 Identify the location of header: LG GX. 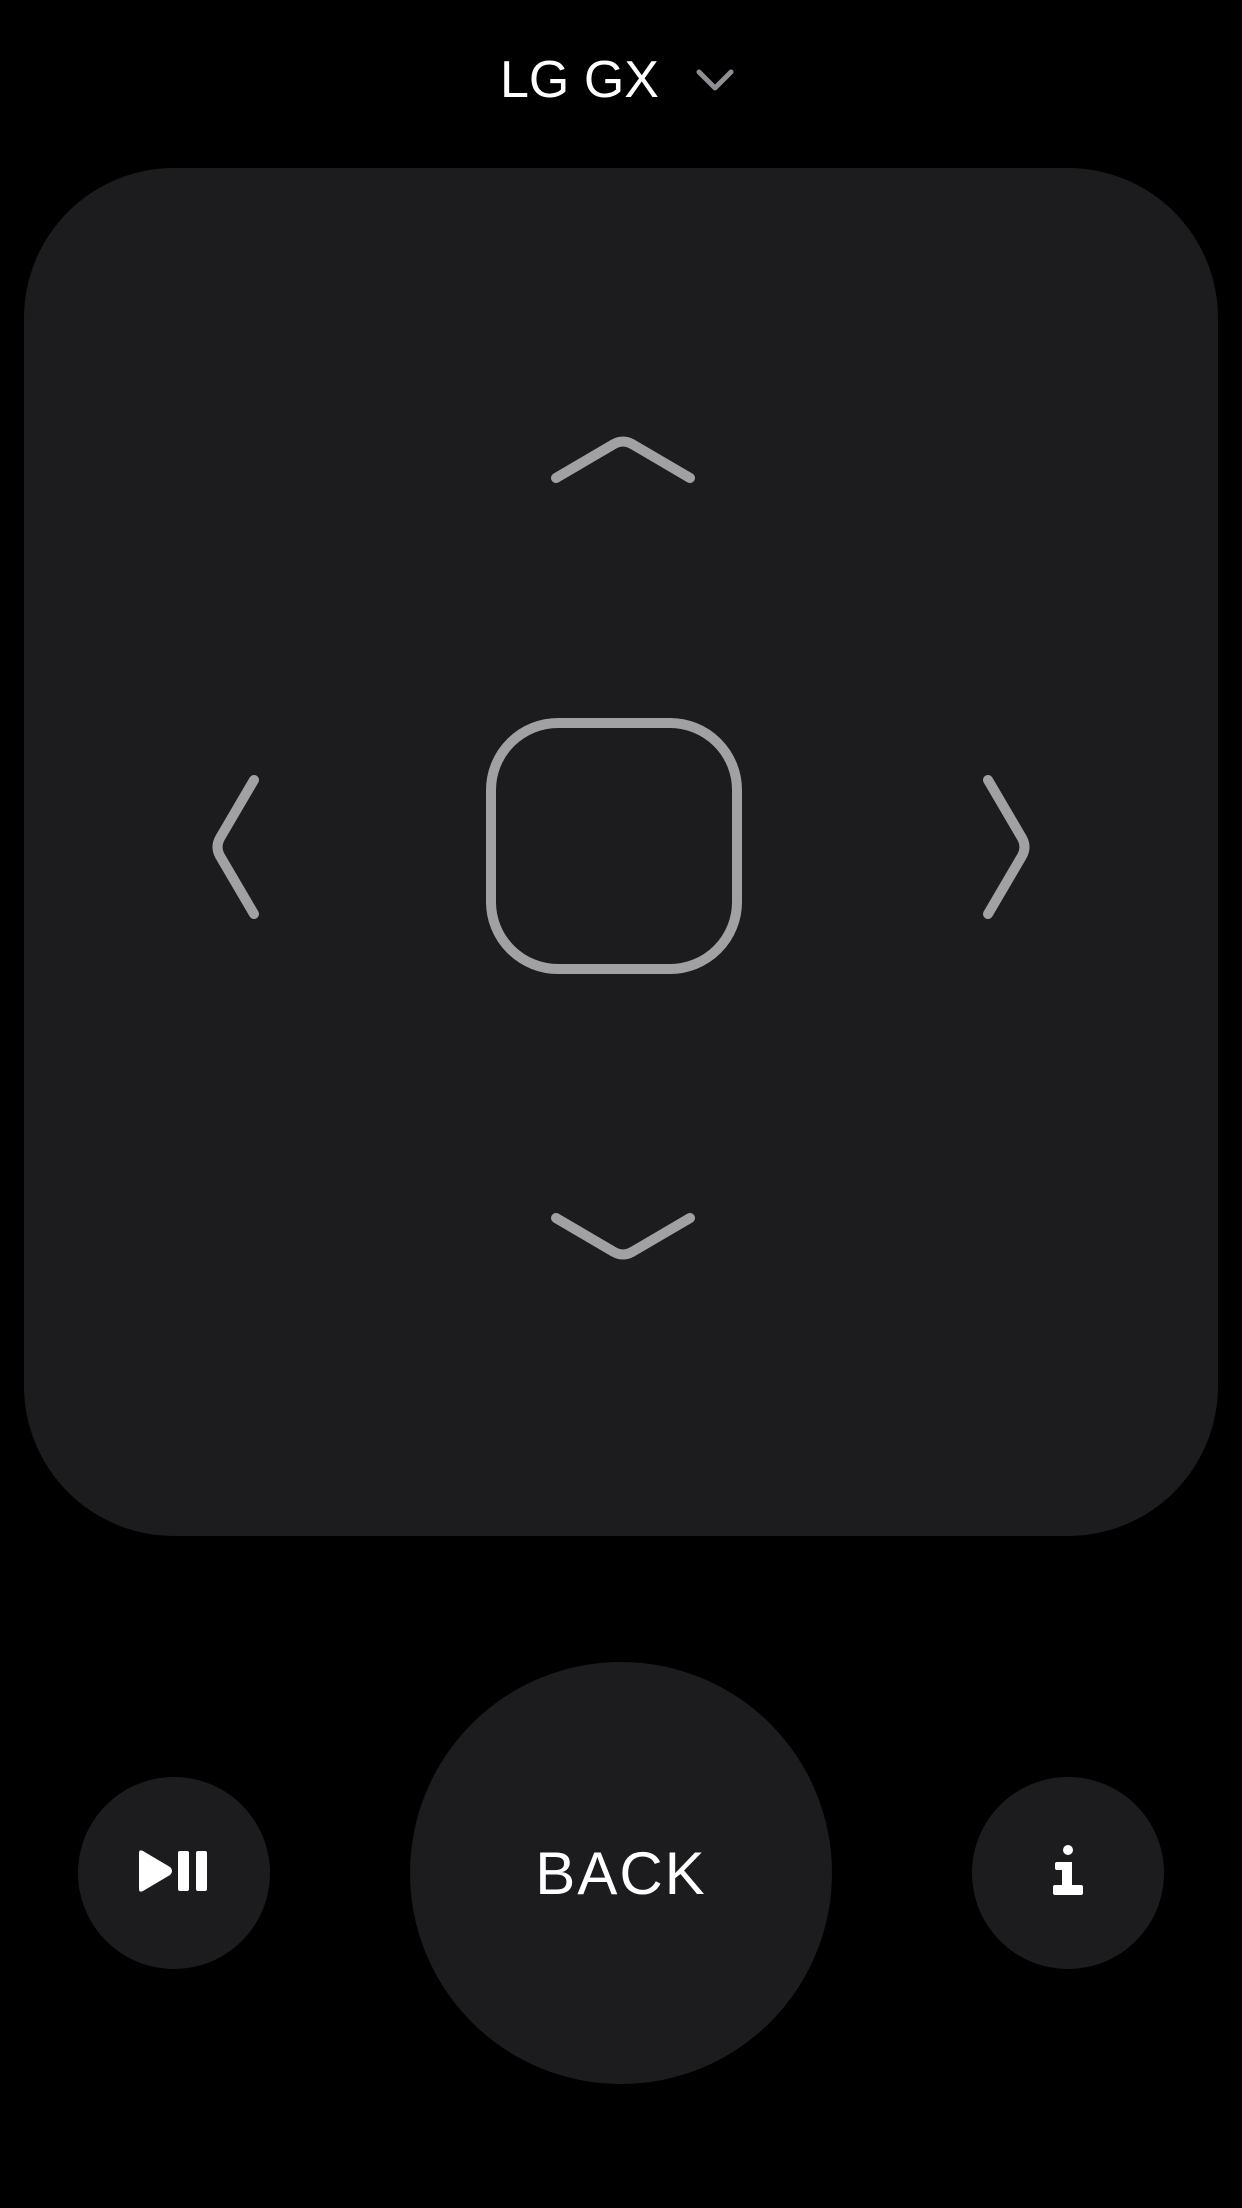
(621, 80).